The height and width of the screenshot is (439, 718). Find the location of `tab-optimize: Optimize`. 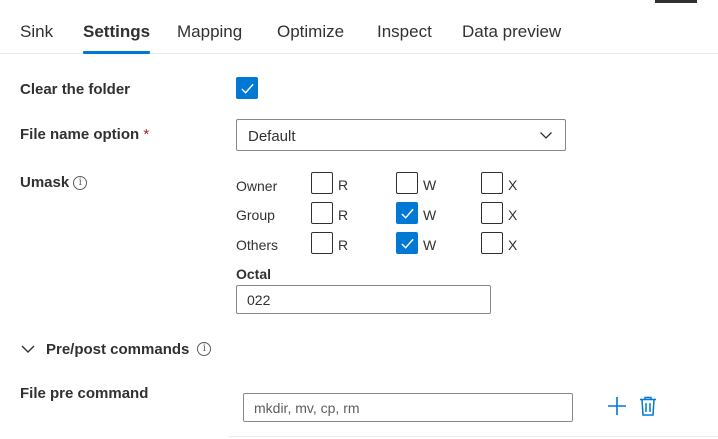

tab-optimize: Optimize is located at coordinates (310, 32).